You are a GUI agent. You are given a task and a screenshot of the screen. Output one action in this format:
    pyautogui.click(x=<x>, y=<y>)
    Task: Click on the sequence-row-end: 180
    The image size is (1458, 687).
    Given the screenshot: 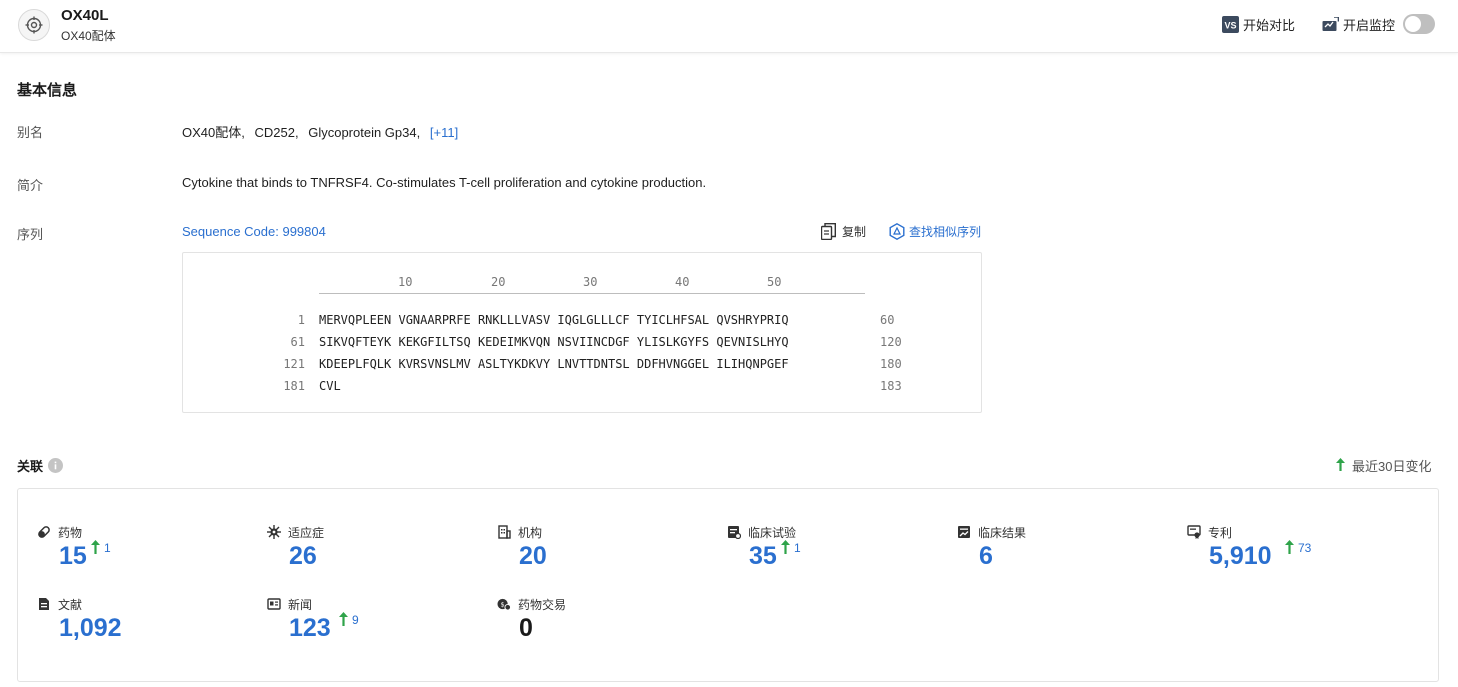 What is the action you would take?
    pyautogui.click(x=891, y=364)
    